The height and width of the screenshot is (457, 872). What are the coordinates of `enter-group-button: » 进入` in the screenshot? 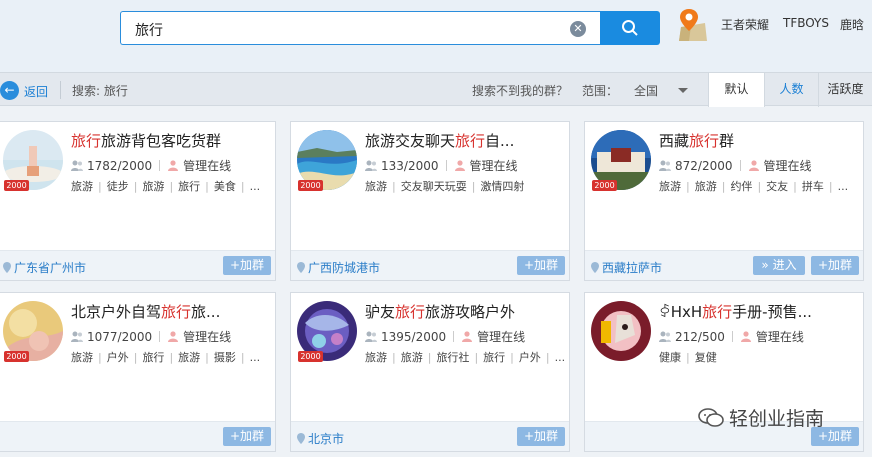 It's located at (779, 265).